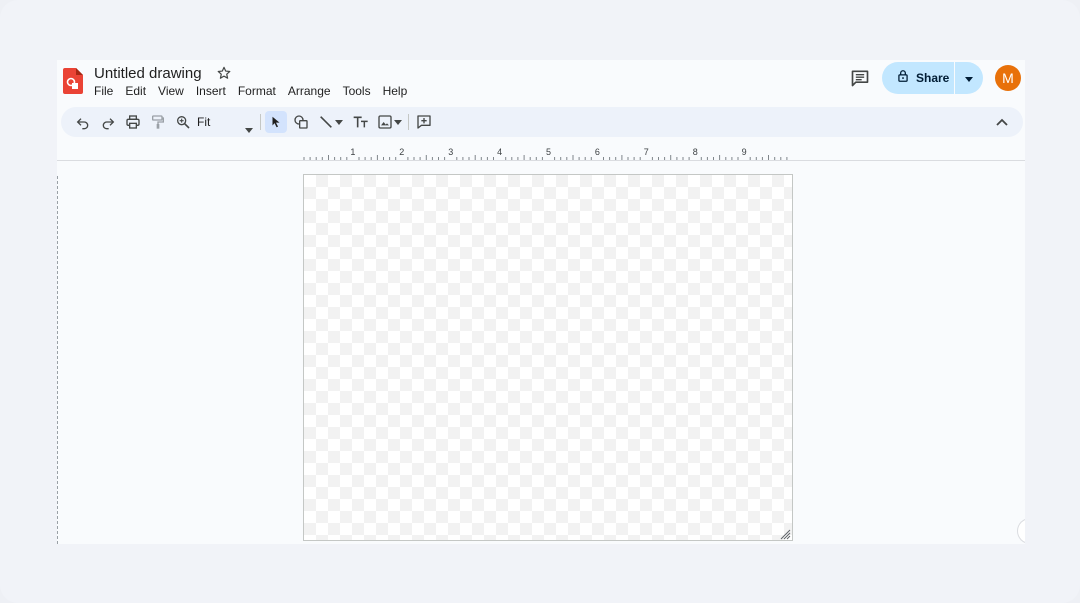 The image size is (1080, 603). Describe the element at coordinates (183, 122) in the screenshot. I see `zoom-icon` at that location.